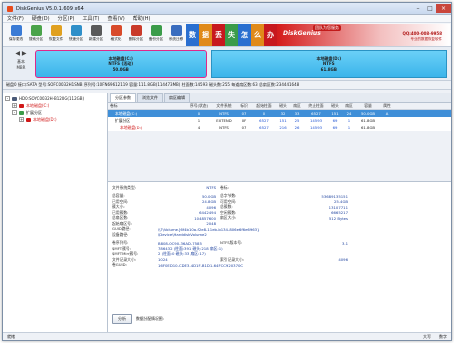 Image resolution: width=454 pixels, height=343 pixels. What do you see at coordinates (177, 97) in the screenshot?
I see `tab-2: 扇区编辑` at bounding box center [177, 97].